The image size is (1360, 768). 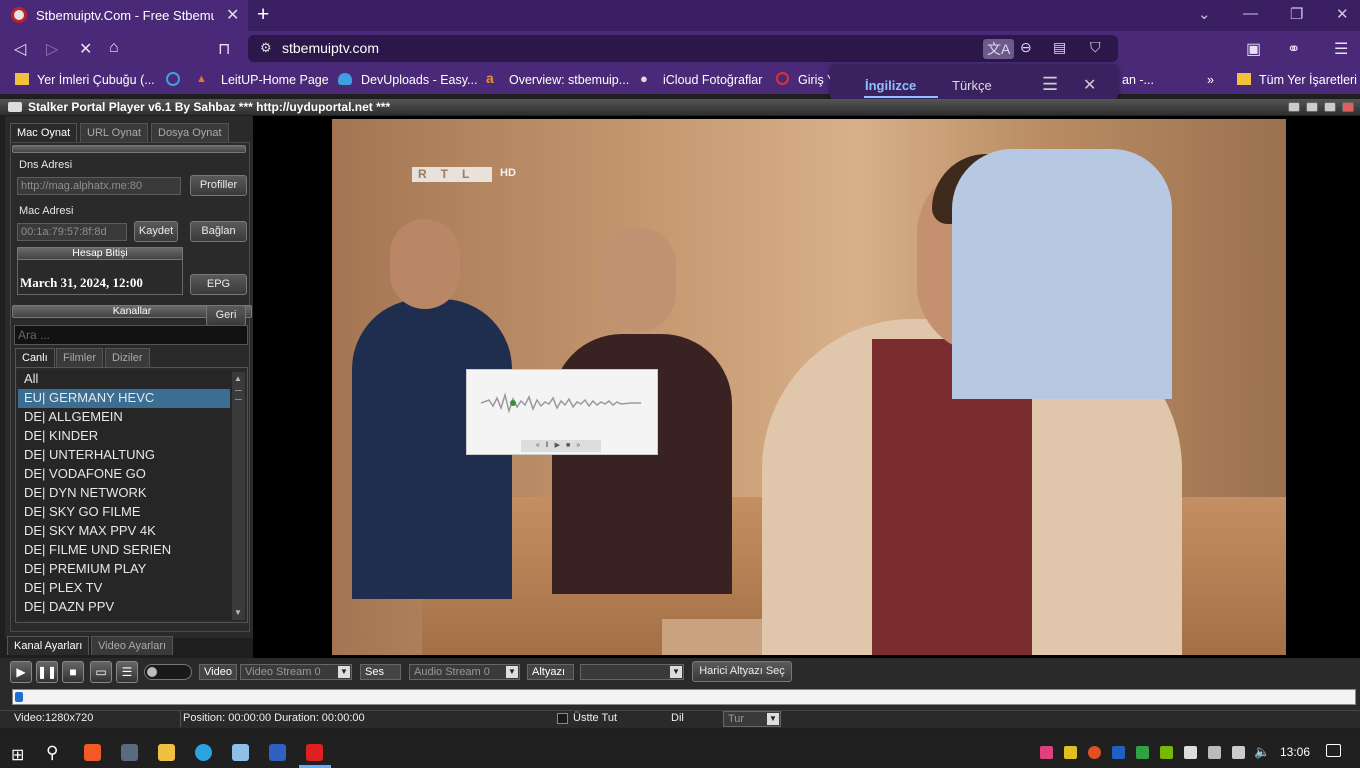 What do you see at coordinates (1250, 13) in the screenshot?
I see `minimize-icon: —` at bounding box center [1250, 13].